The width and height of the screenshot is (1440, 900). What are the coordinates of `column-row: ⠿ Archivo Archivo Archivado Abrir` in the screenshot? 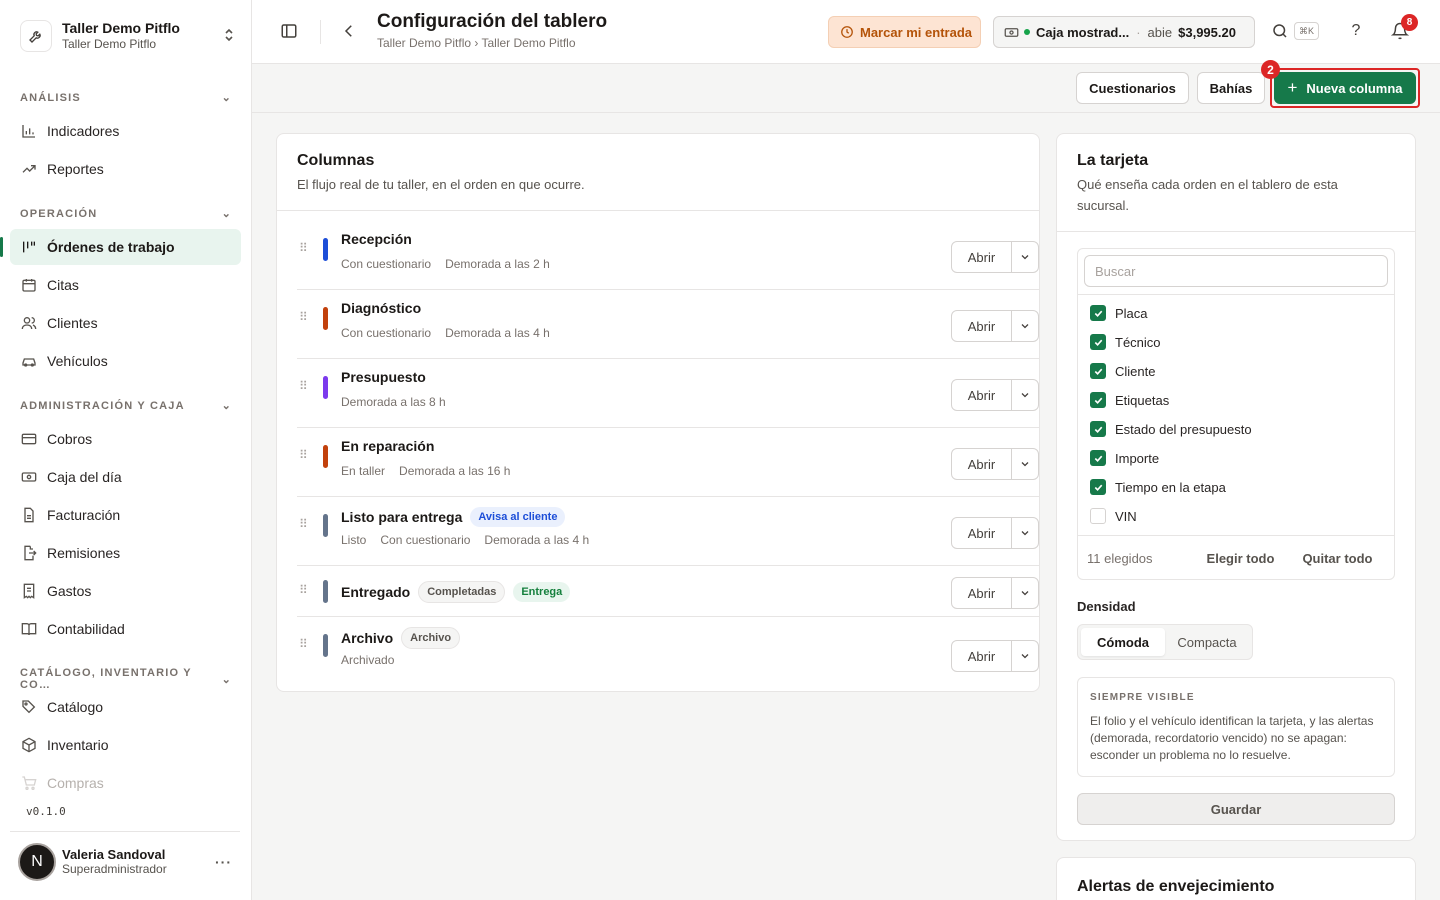 It's located at (668, 654).